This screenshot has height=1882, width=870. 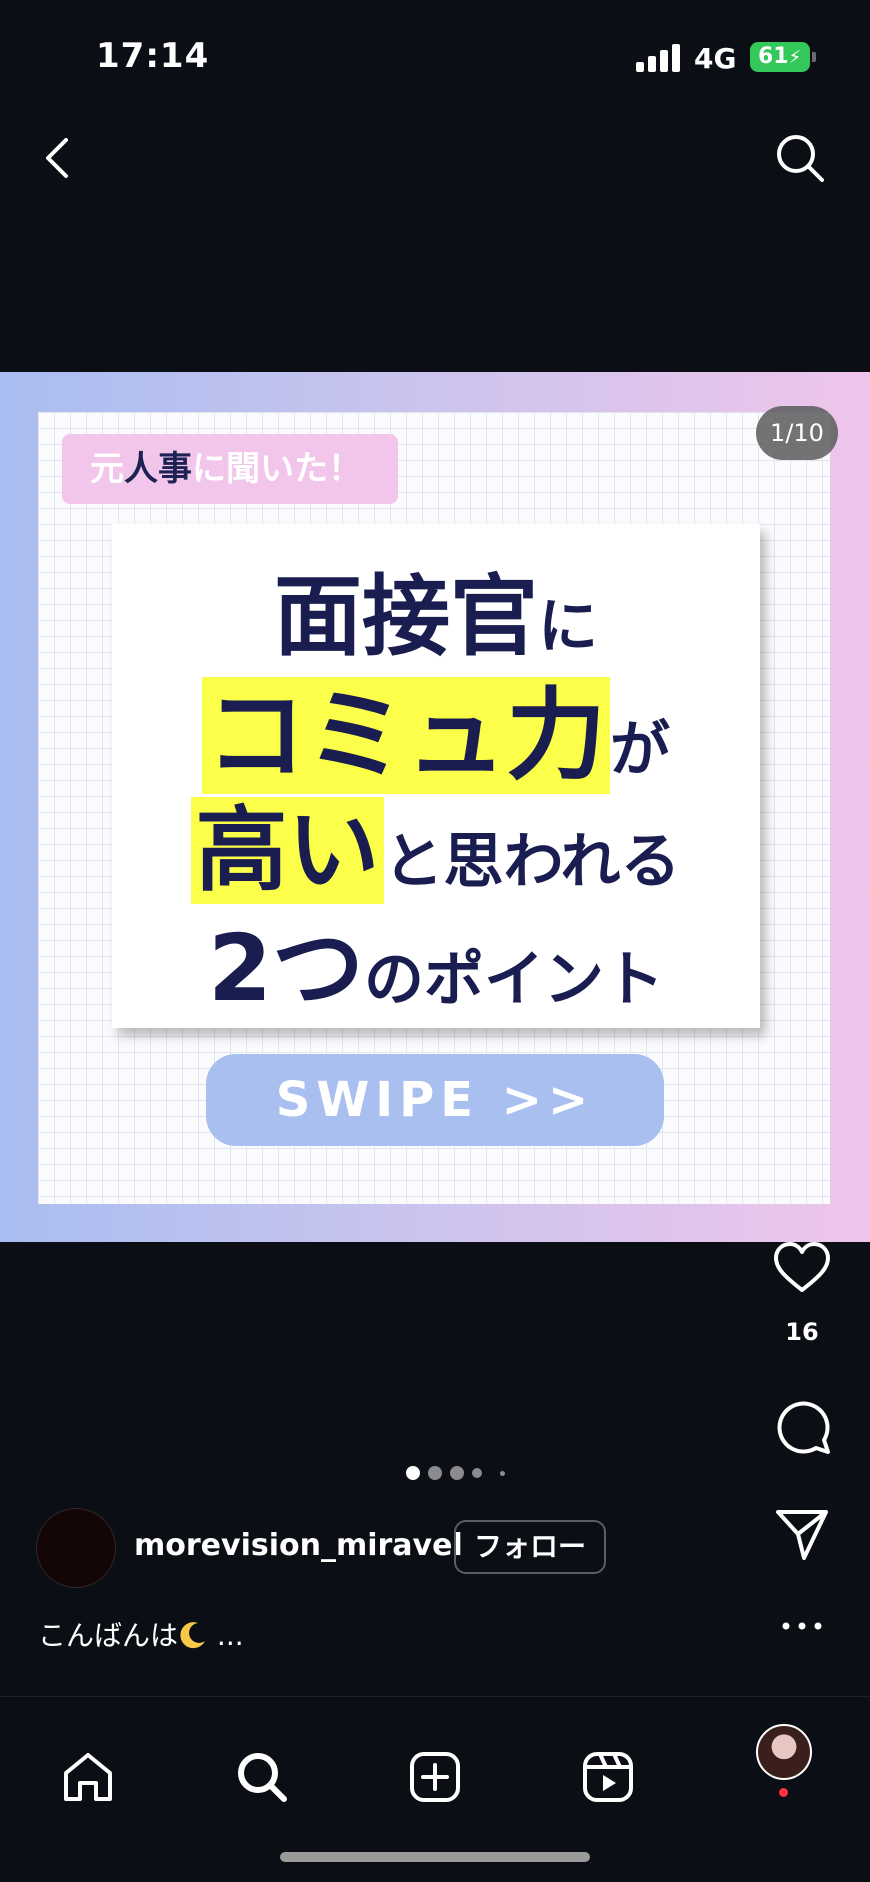 I want to click on back-button, so click(x=60, y=158).